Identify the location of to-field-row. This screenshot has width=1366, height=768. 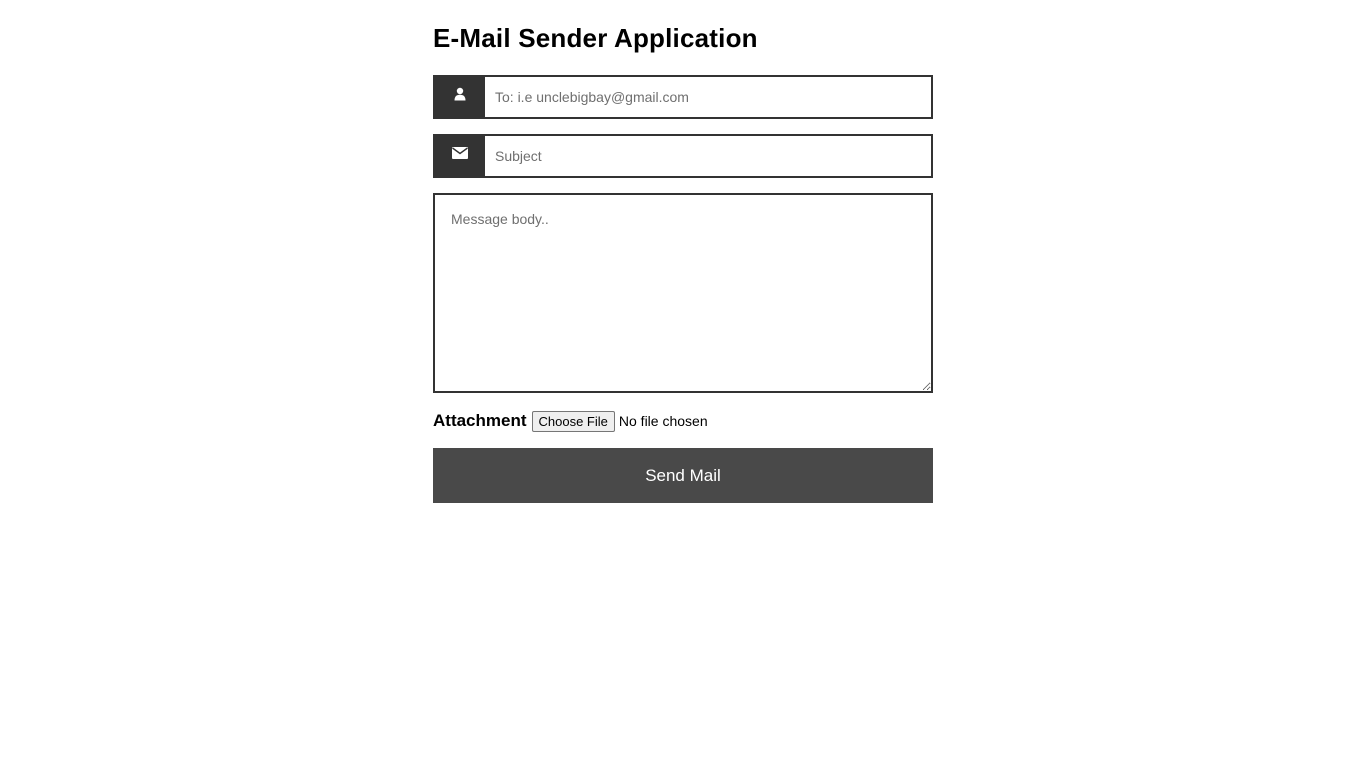
(683, 97).